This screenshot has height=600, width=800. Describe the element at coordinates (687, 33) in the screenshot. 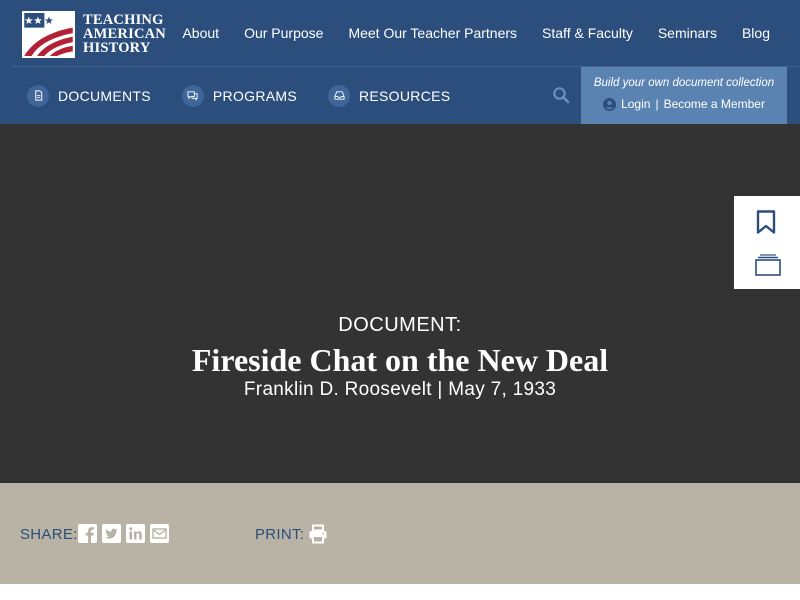

I see `nav-link-seminars: Seminars` at that location.